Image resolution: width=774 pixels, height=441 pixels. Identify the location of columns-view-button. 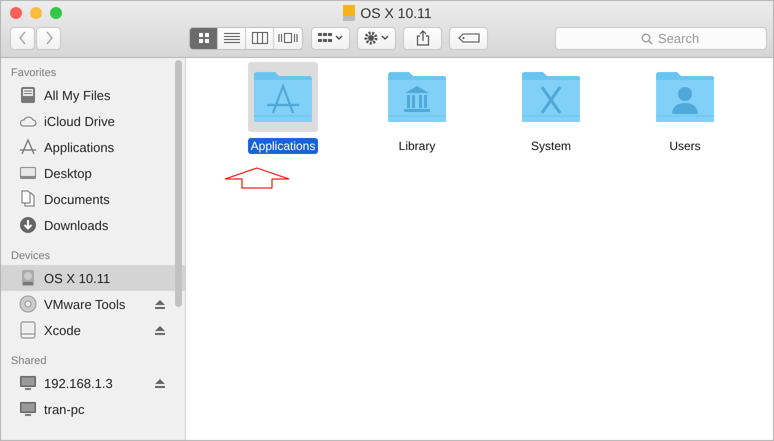
(260, 38).